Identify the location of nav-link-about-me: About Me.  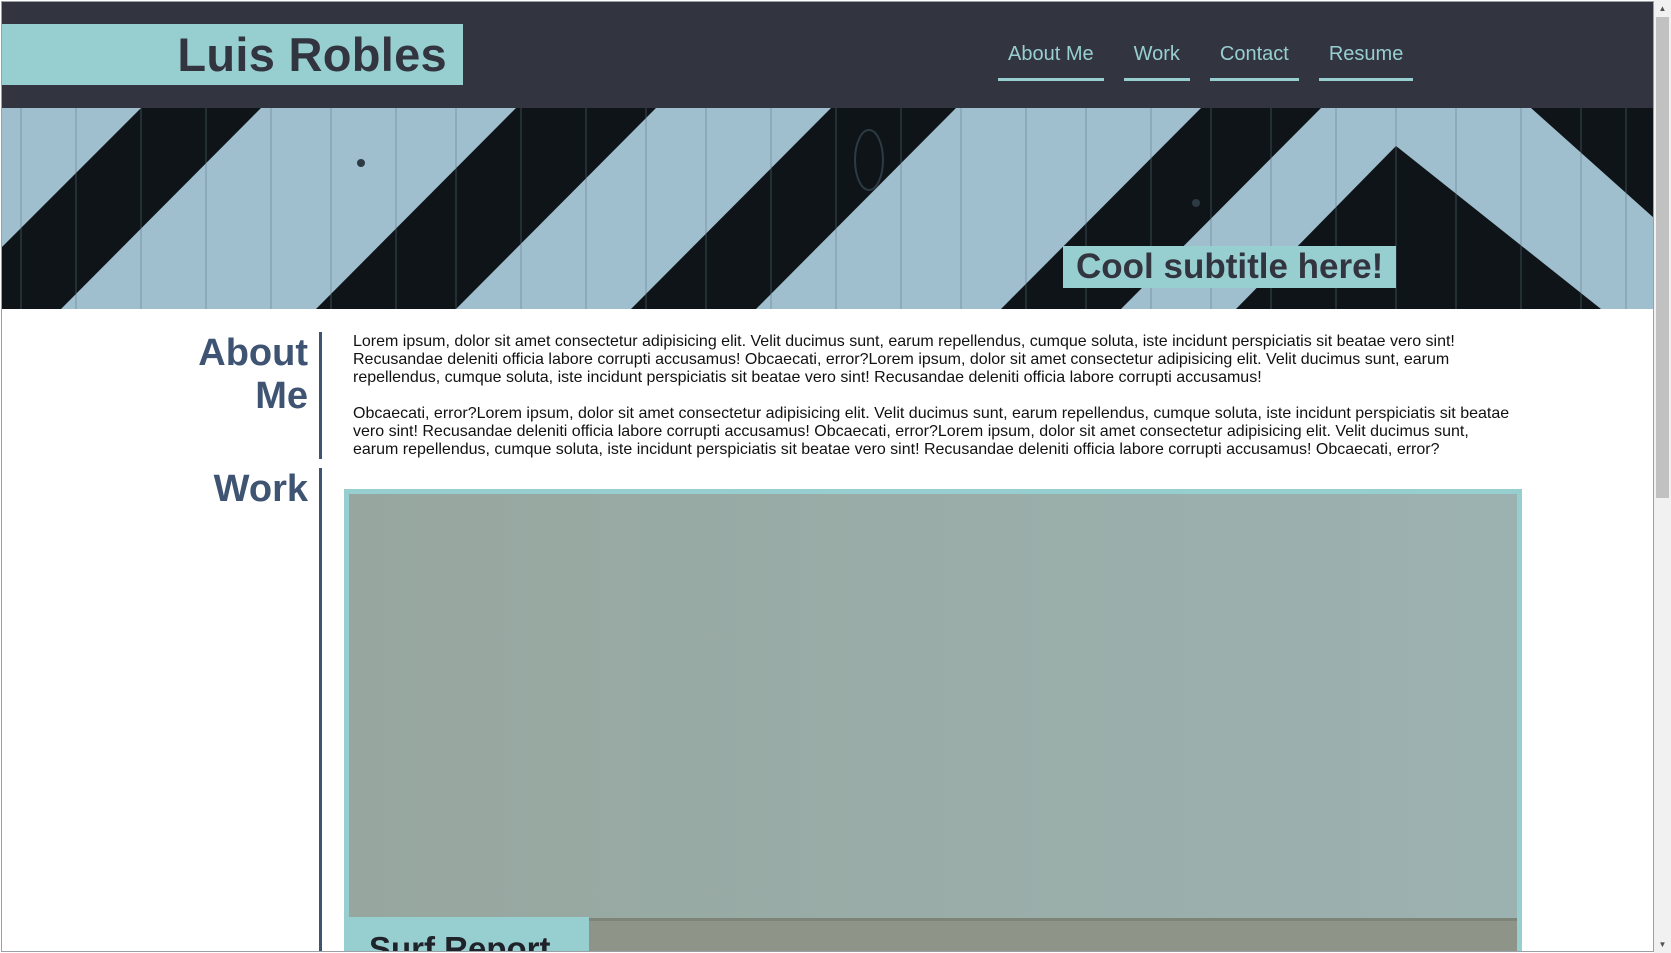
(1051, 59).